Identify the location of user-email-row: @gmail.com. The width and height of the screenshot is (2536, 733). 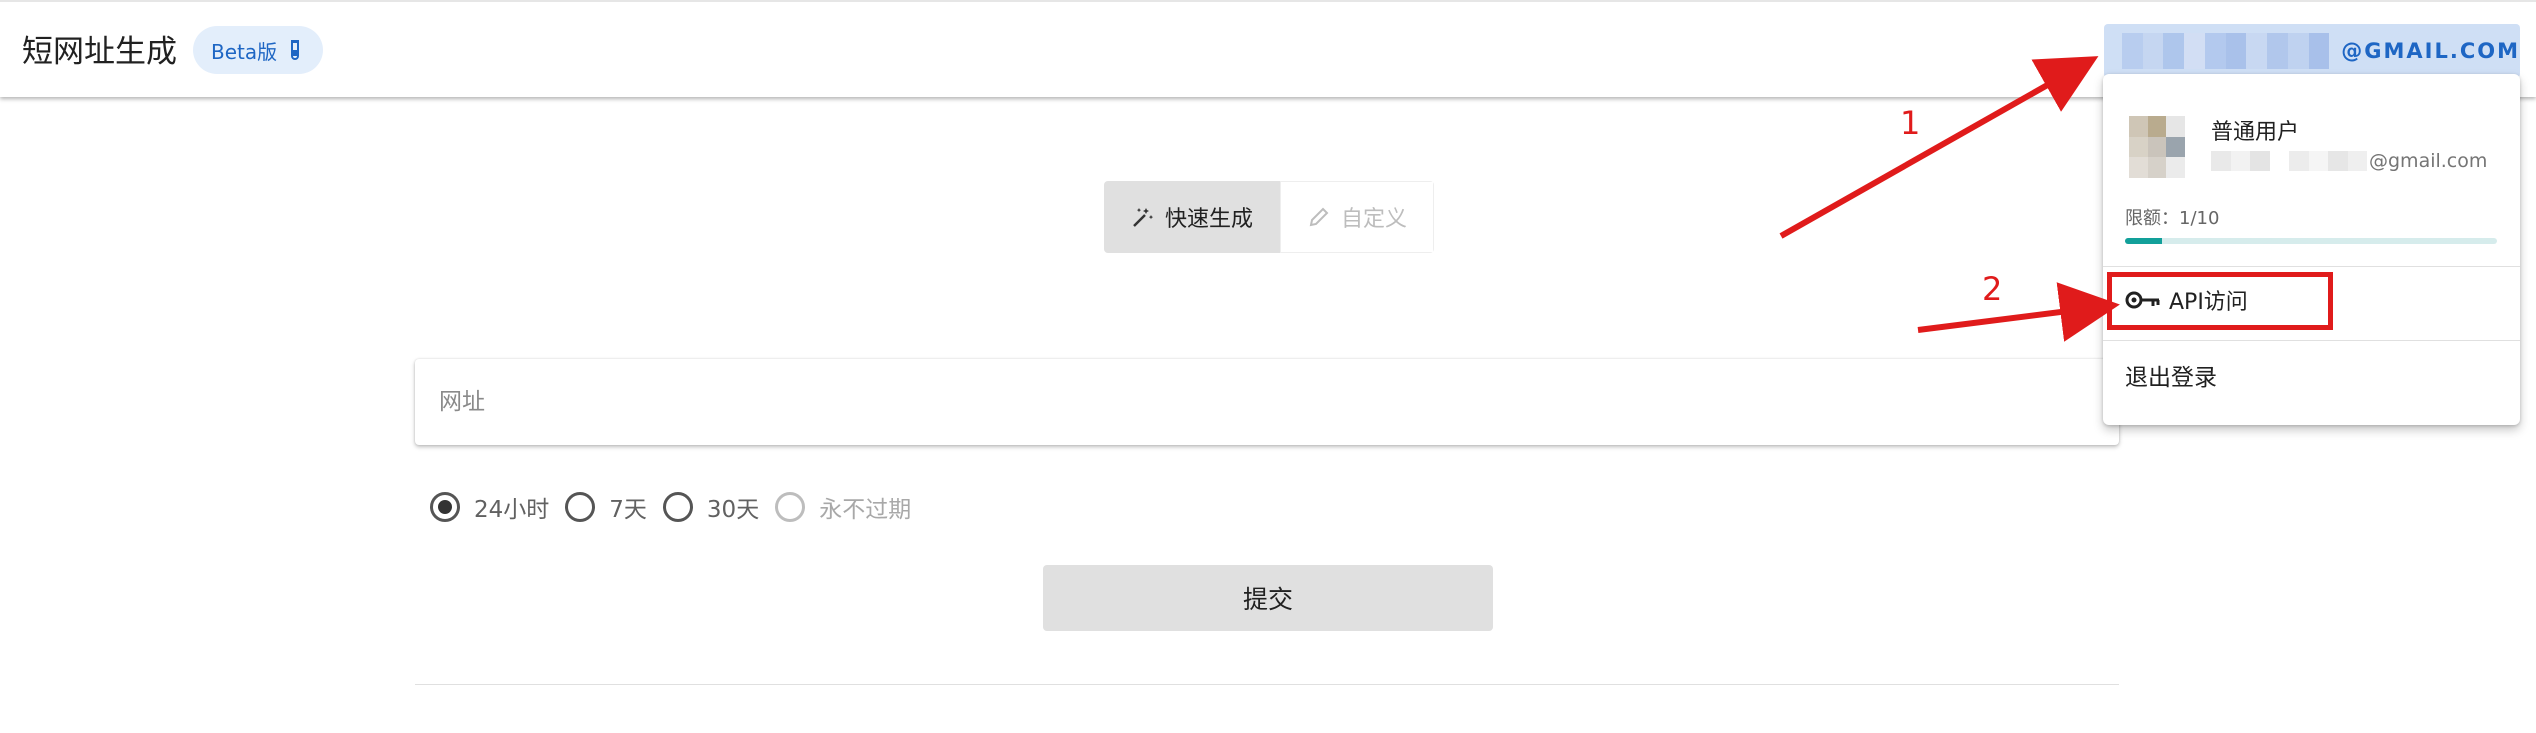
(2349, 161).